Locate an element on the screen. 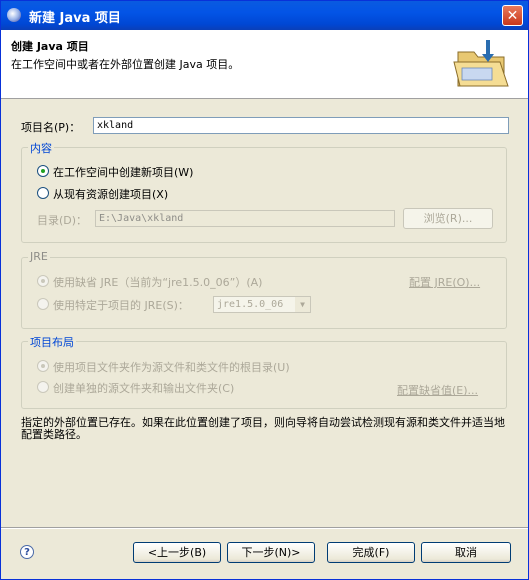 The image size is (529, 580). chevron-down-icon: ▼ is located at coordinates (302, 304).